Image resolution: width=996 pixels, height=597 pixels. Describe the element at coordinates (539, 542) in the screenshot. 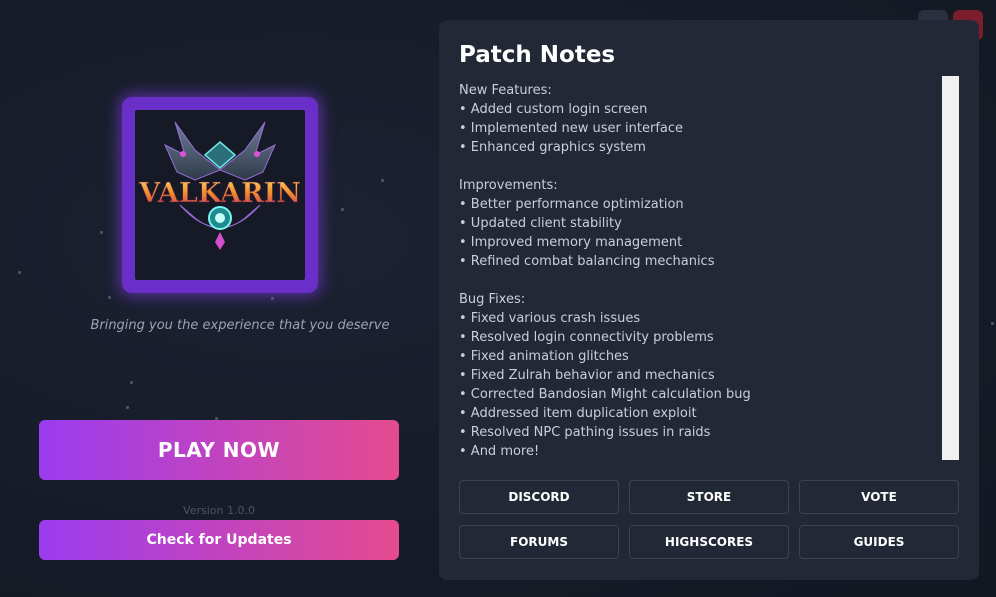

I see `forums-button: FORUMS` at that location.